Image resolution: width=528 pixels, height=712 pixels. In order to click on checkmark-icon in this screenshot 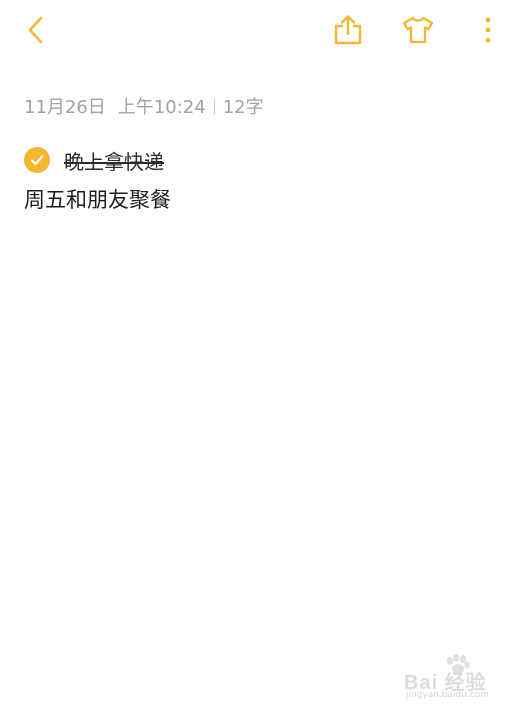, I will do `click(37, 160)`.